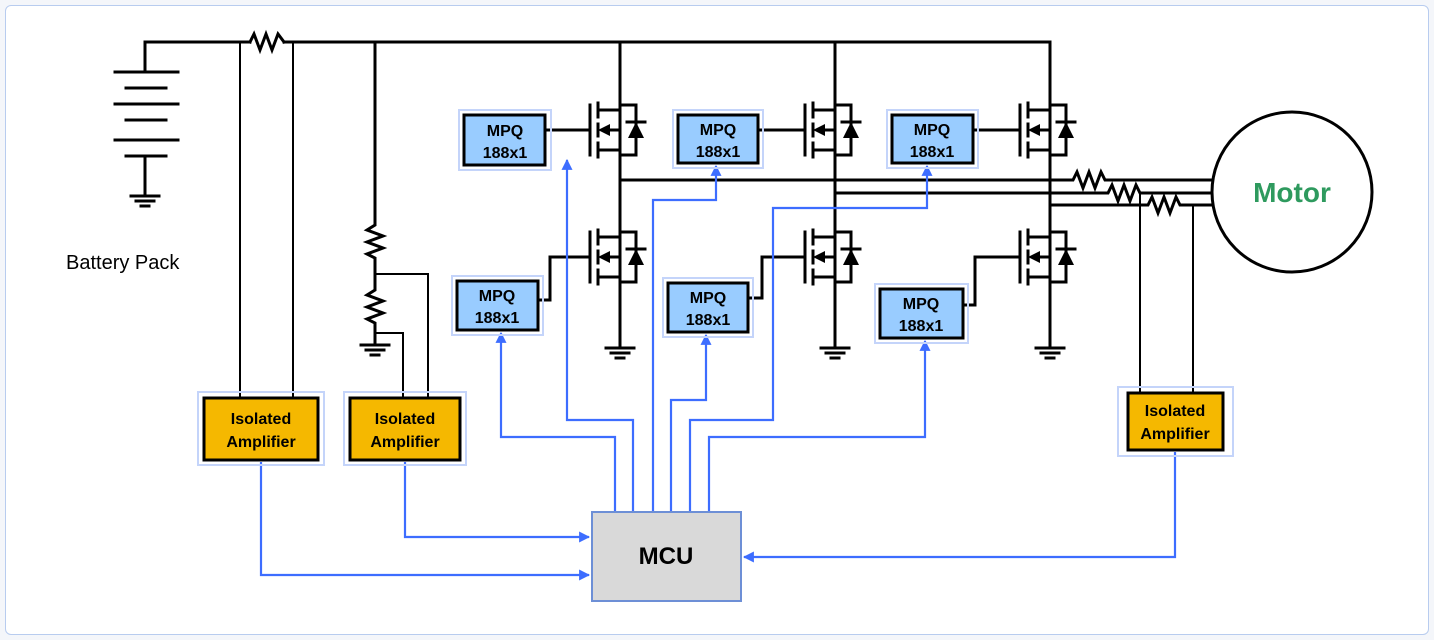 This screenshot has height=640, width=1434. Describe the element at coordinates (612, 200) in the screenshot. I see `phase-leg-a` at that location.